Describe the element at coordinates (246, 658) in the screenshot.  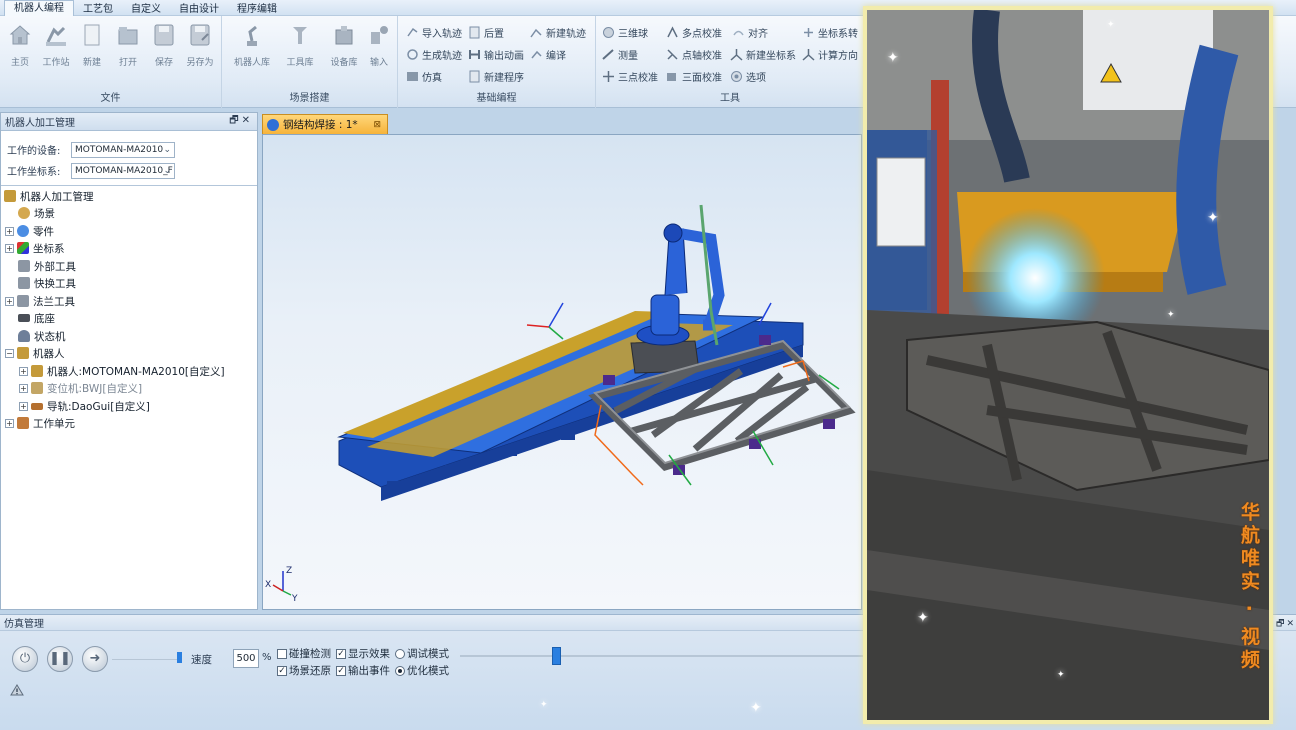
I see `speed-input: 500` at that location.